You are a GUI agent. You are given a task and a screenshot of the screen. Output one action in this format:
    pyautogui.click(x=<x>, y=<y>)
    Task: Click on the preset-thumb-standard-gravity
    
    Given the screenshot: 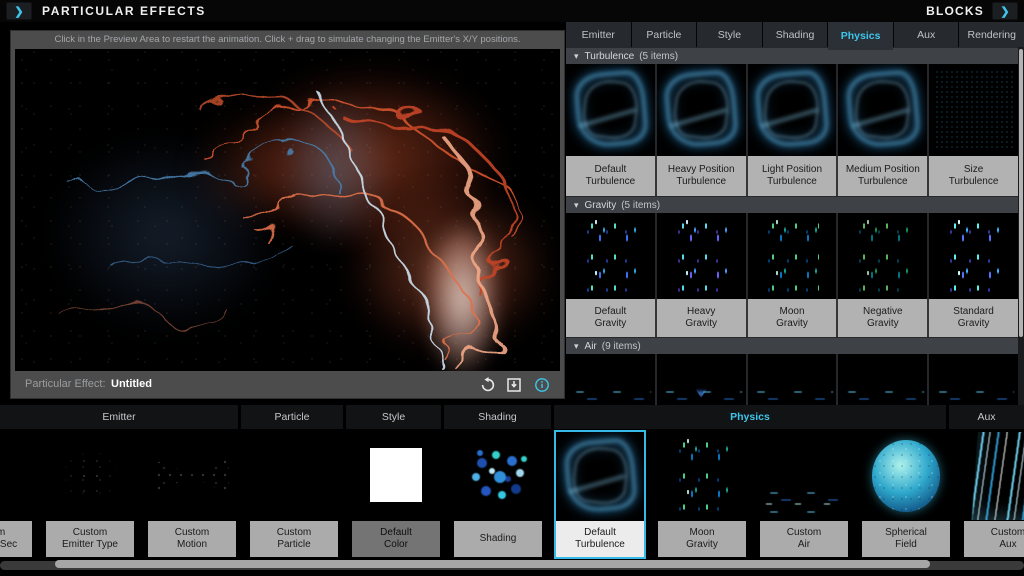 What is the action you would take?
    pyautogui.click(x=973, y=256)
    